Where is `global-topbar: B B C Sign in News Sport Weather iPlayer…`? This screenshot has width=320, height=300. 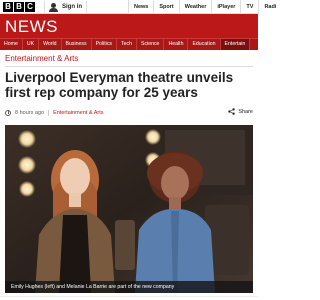 global-topbar: B B C Sign in News Sport Weather iPlayer… is located at coordinates (138, 7).